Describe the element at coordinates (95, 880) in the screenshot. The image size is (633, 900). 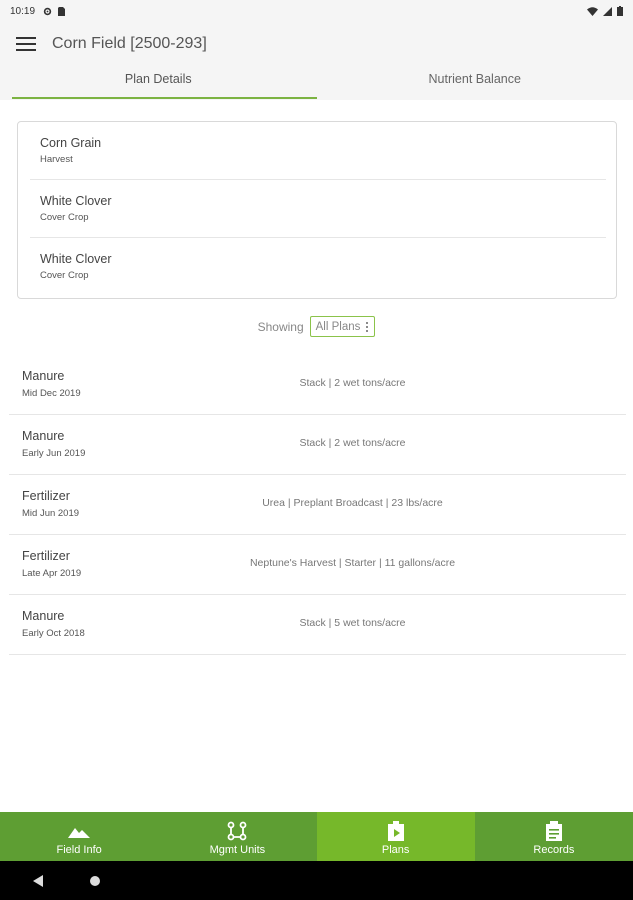
I see `home-icon` at that location.